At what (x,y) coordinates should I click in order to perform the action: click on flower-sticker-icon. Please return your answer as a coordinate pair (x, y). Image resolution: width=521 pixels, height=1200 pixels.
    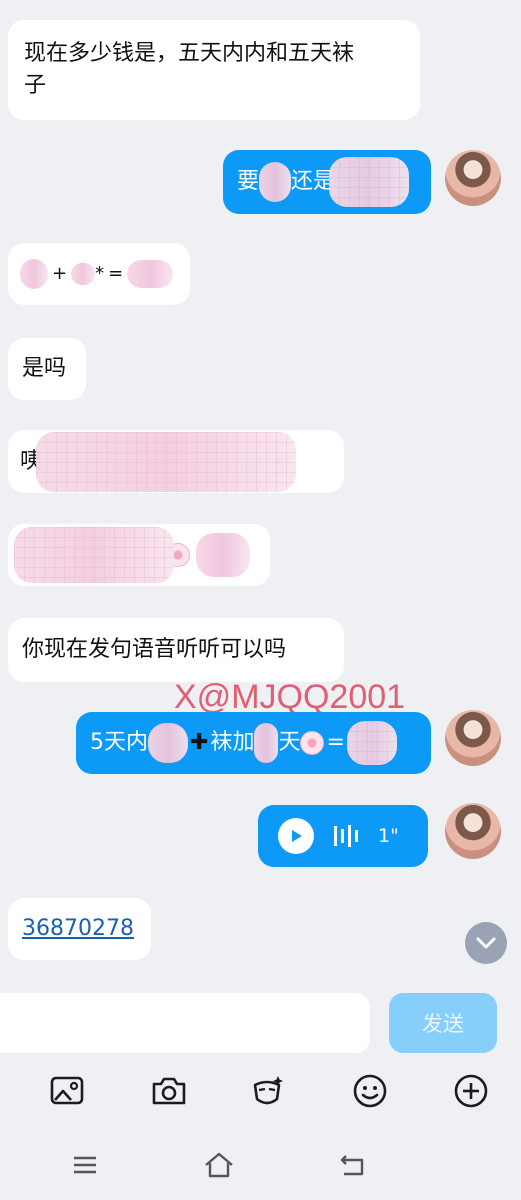
    Looking at the image, I should click on (312, 743).